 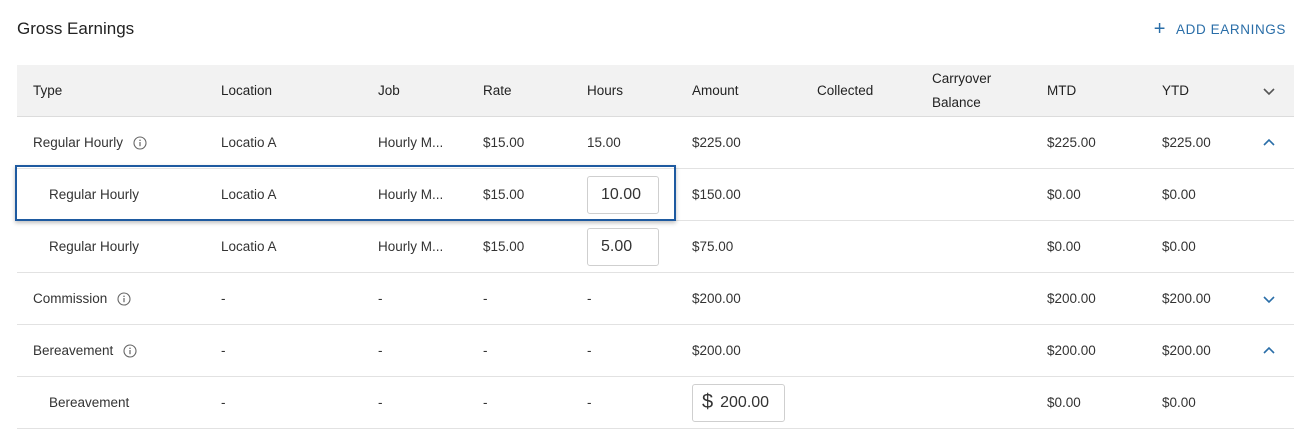 What do you see at coordinates (1071, 142) in the screenshot?
I see `mtd-cell: $225.00` at bounding box center [1071, 142].